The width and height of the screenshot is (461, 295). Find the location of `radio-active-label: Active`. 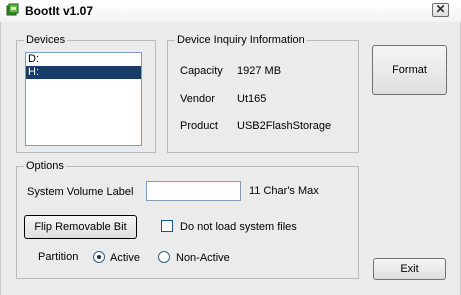

radio-active-label: Active is located at coordinates (125, 258).